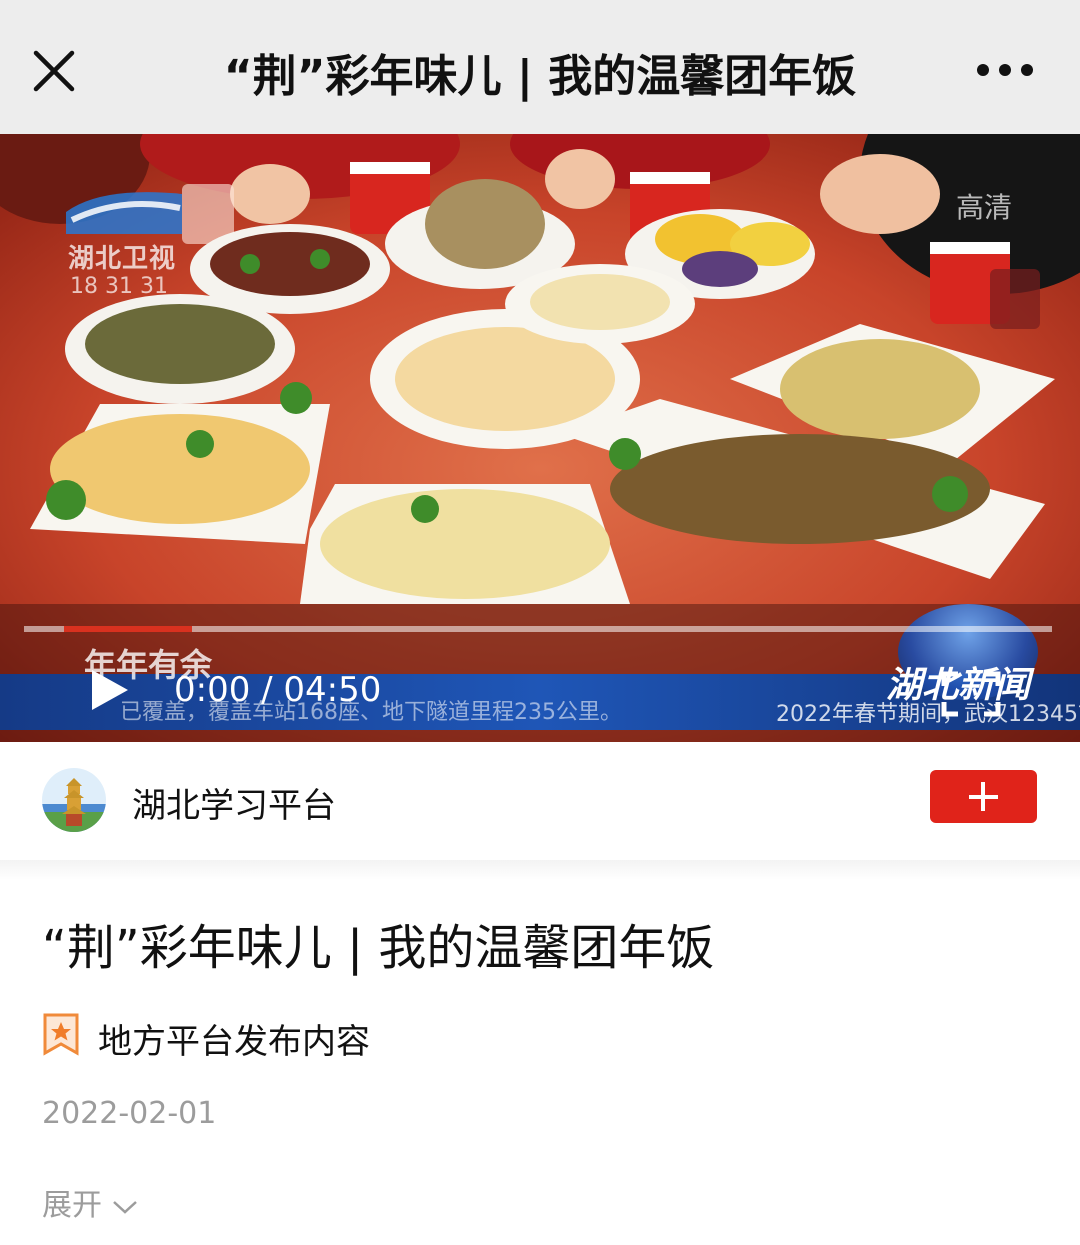  Describe the element at coordinates (109, 690) in the screenshot. I see `play-icon` at that location.